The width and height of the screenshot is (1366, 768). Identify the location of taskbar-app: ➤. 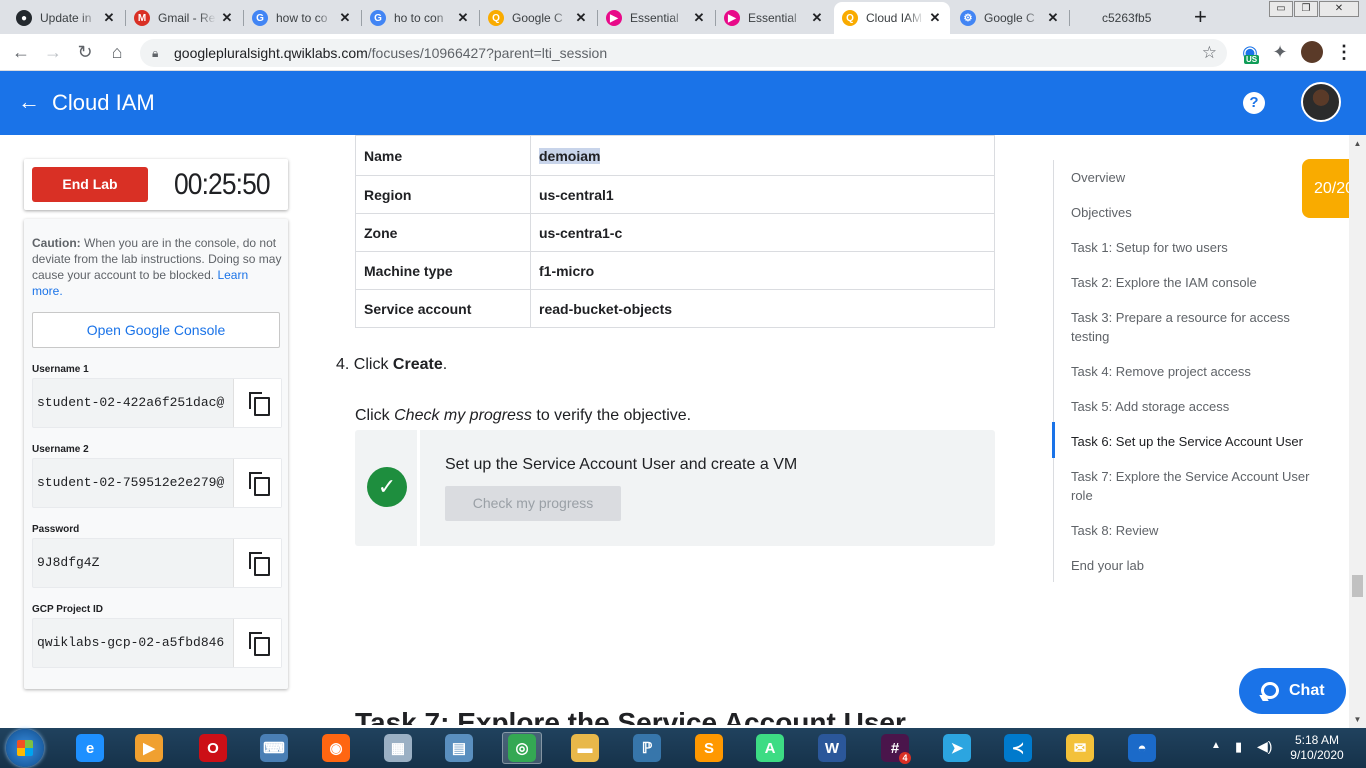
(957, 748).